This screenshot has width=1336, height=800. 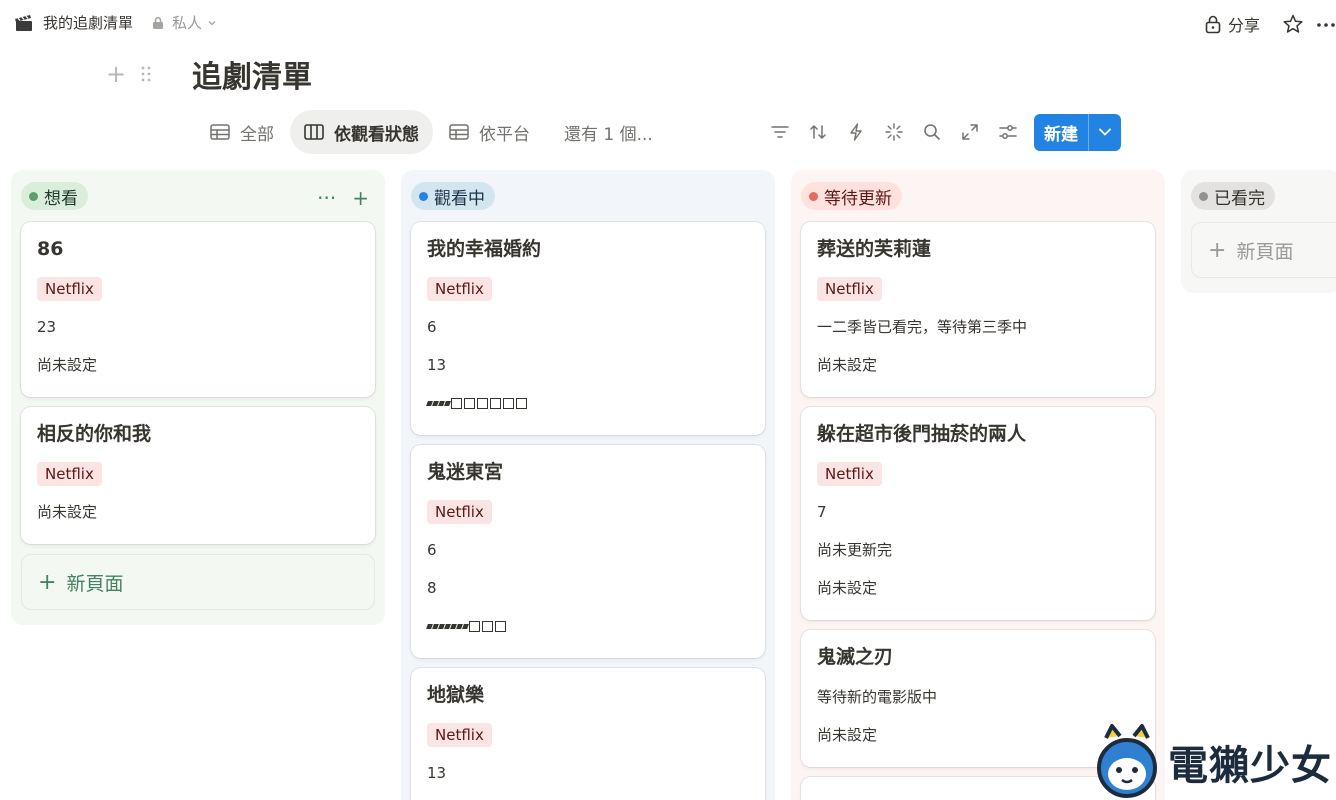 I want to click on status-pill: 已看完, so click(x=1233, y=196).